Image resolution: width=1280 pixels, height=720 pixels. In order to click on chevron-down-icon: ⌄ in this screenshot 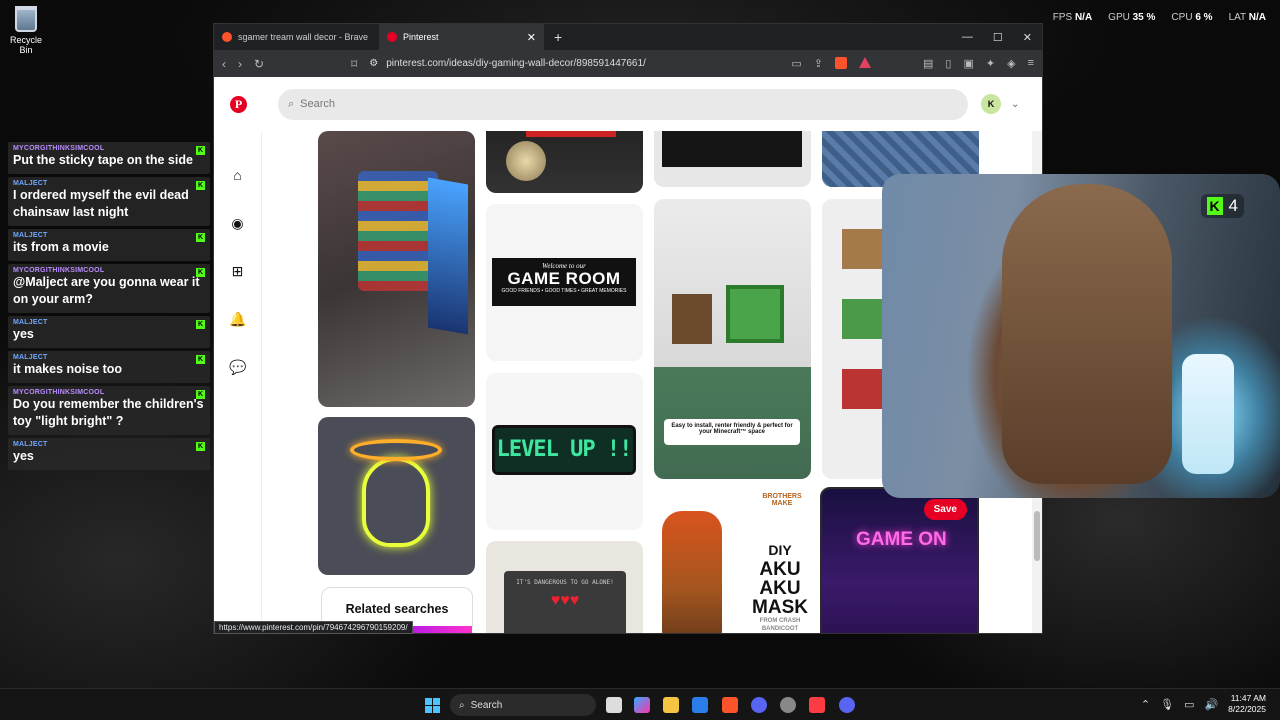, I will do `click(1015, 104)`.